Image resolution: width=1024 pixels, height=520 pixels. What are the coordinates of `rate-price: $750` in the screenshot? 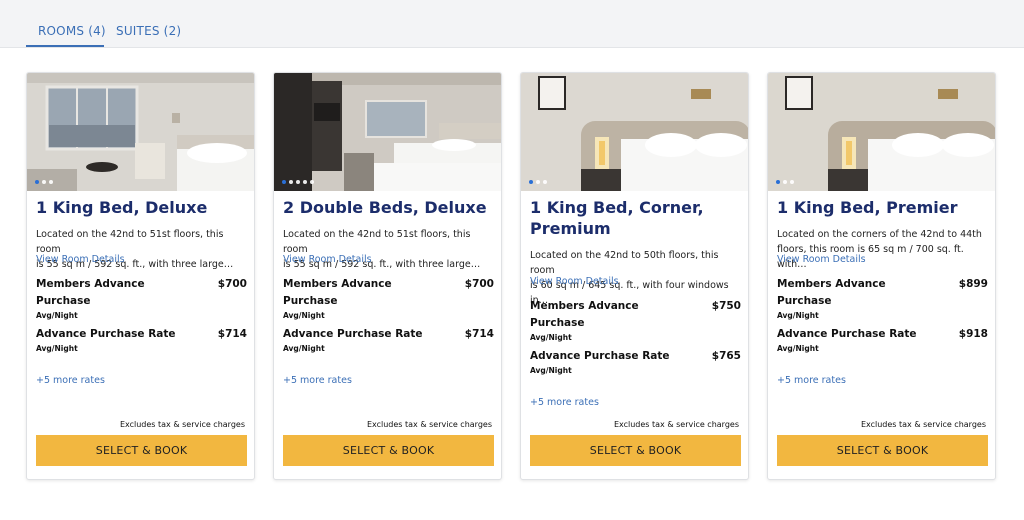 It's located at (726, 306).